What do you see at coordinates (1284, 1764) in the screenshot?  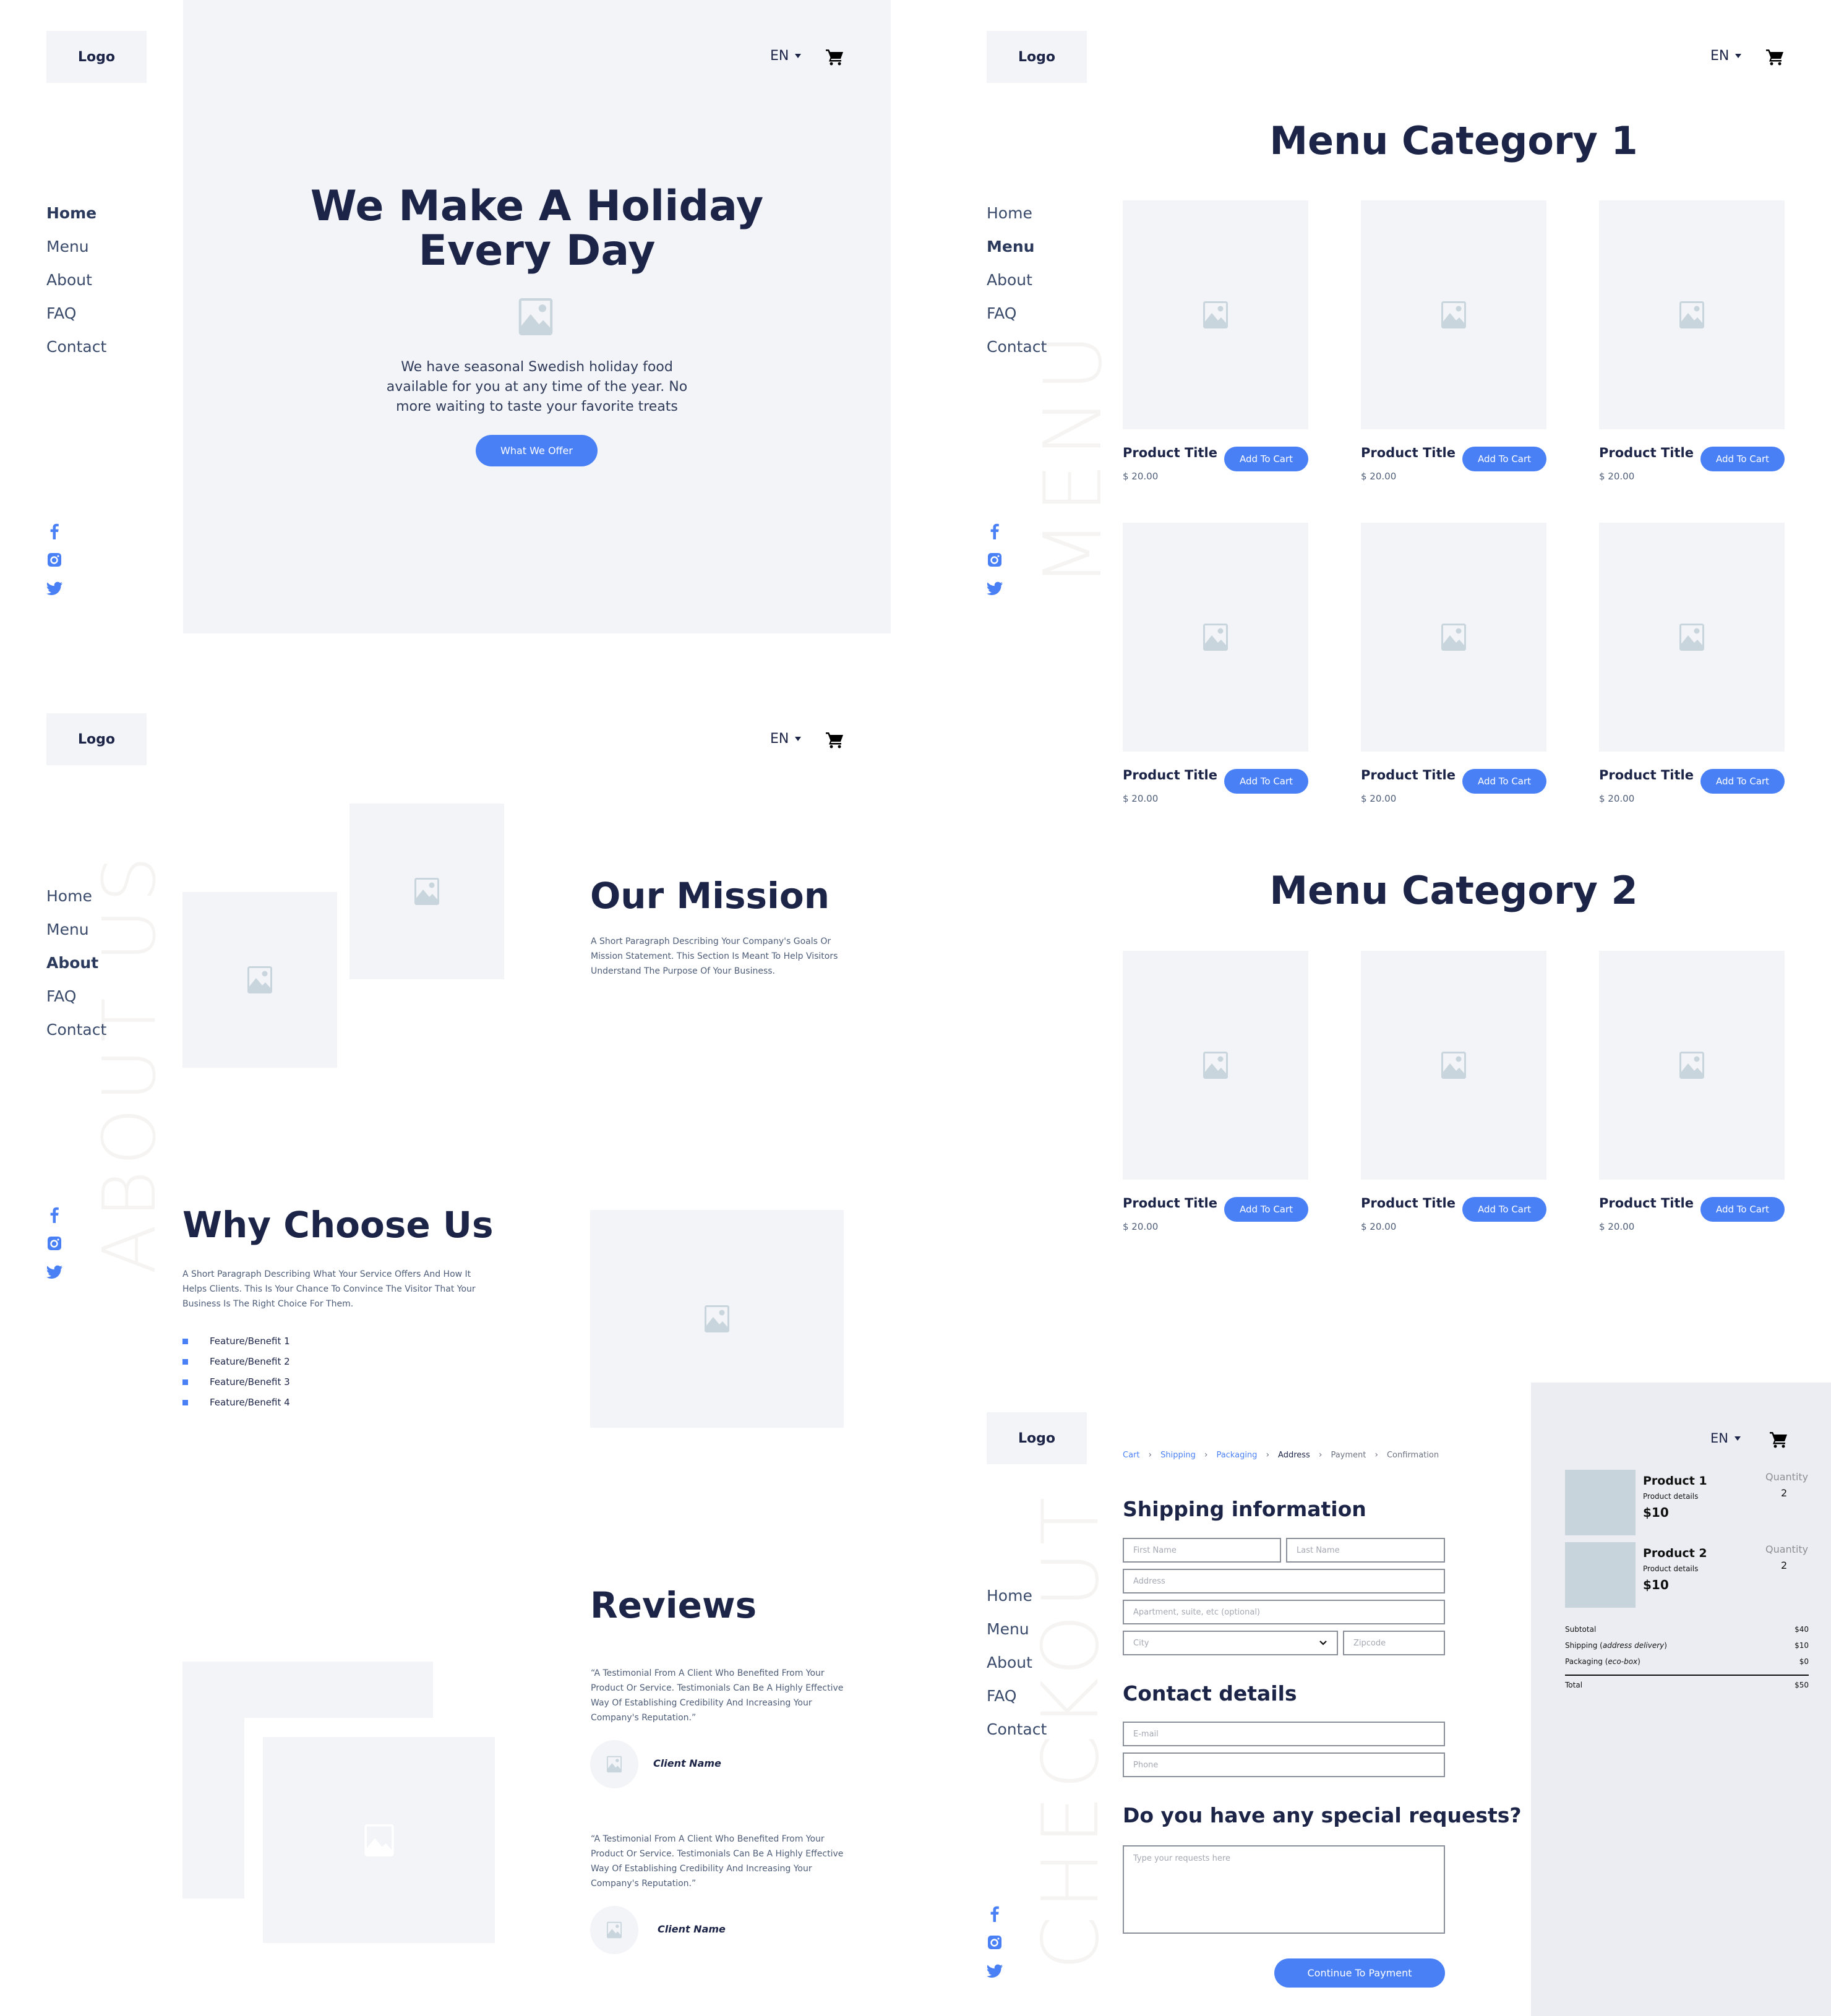 I see `phone-input` at bounding box center [1284, 1764].